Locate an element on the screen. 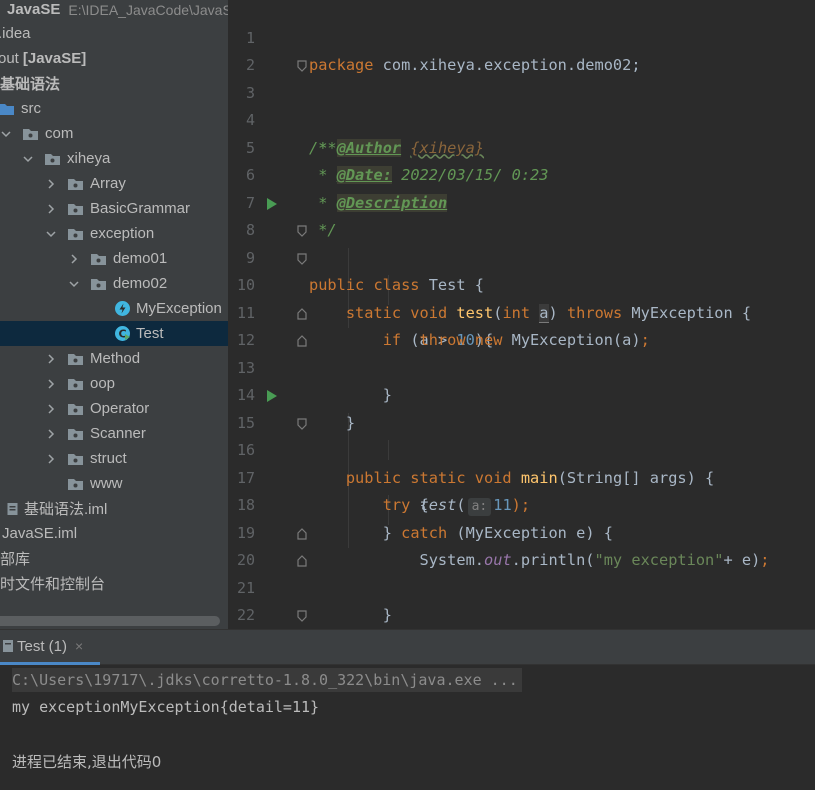 The height and width of the screenshot is (790, 815). code-line: 14 is located at coordinates (521, 379).